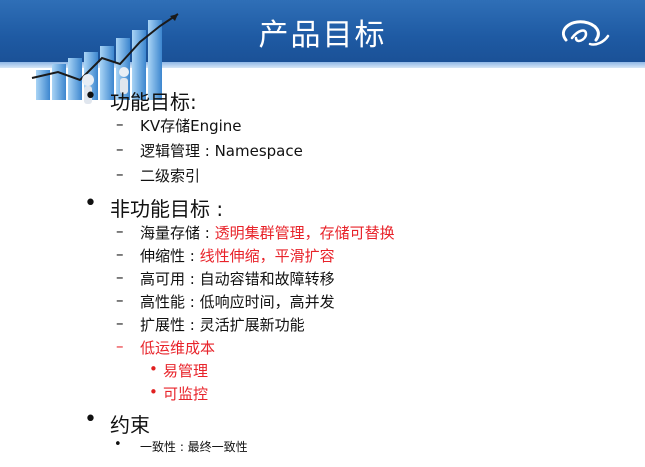  I want to click on list-item: – 二级索引, so click(158, 175).